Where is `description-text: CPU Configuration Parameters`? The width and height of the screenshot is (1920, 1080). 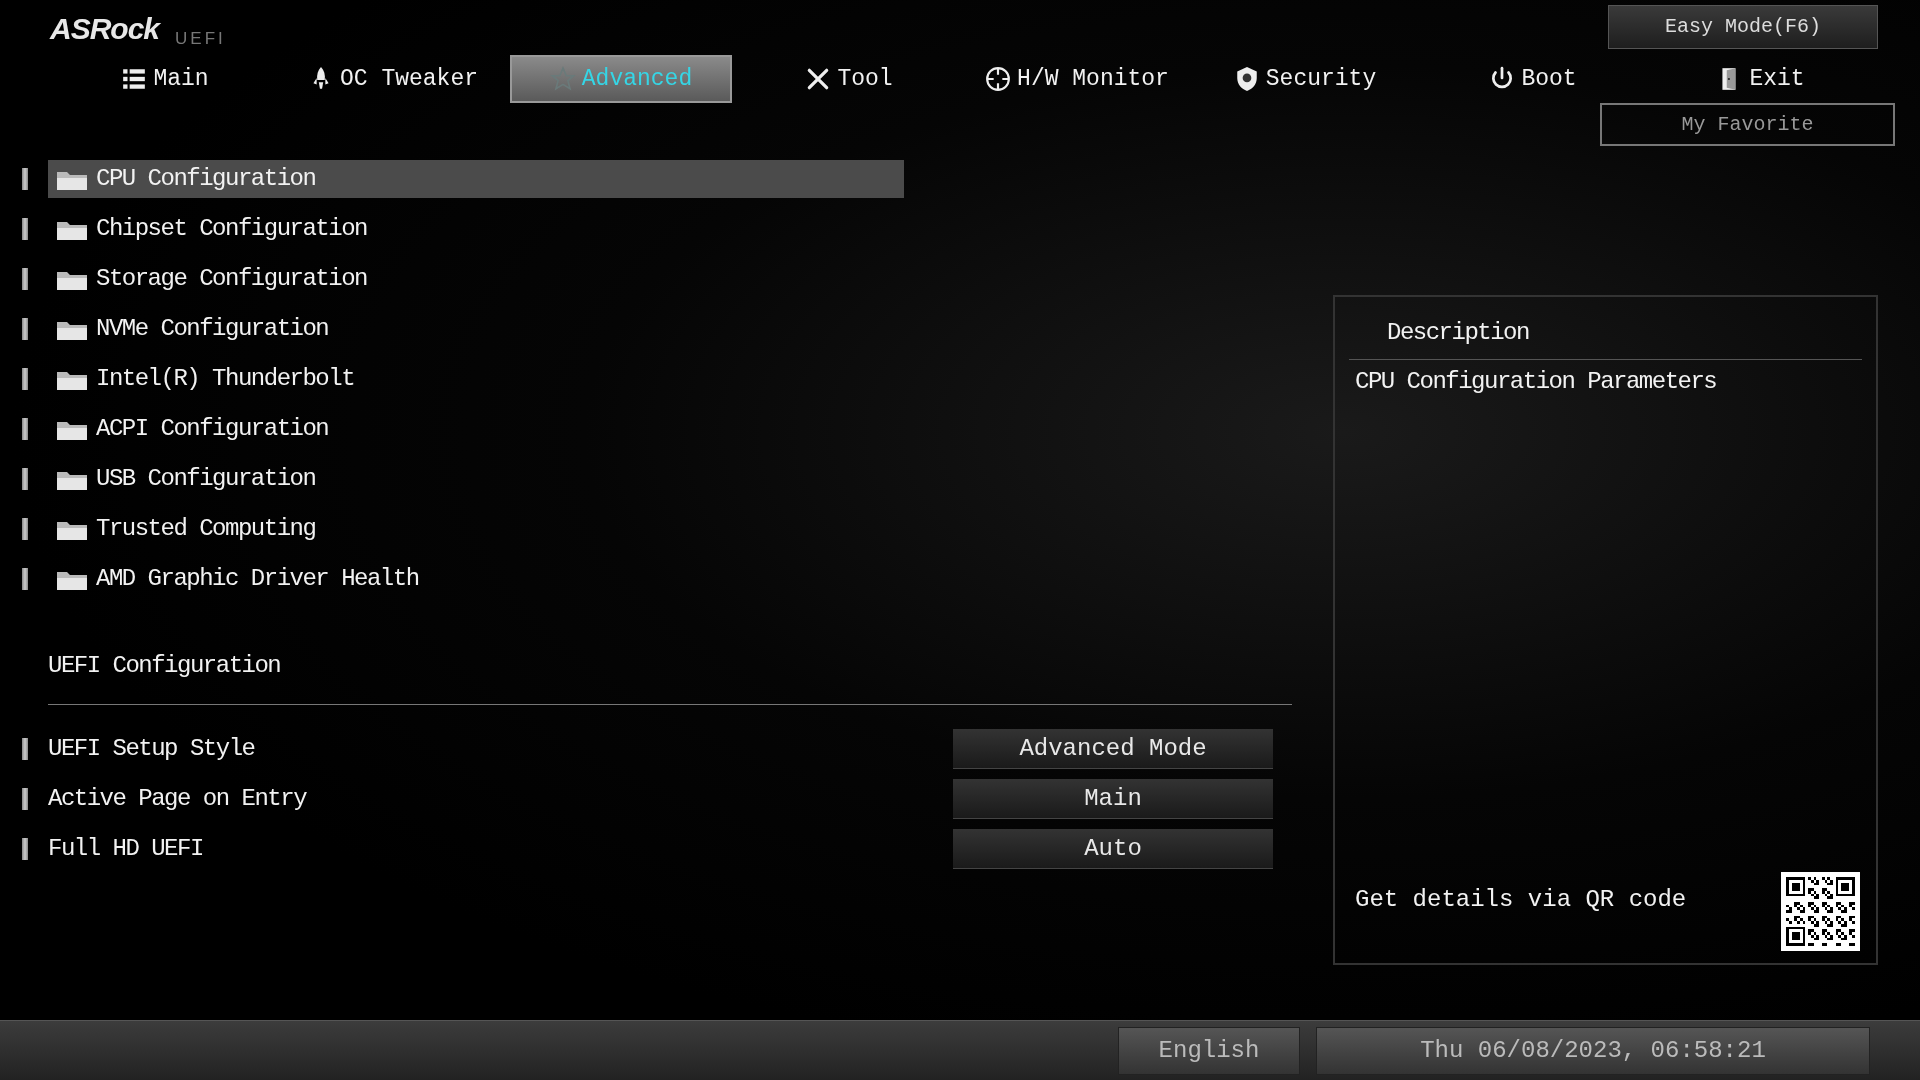 description-text: CPU Configuration Parameters is located at coordinates (1536, 382).